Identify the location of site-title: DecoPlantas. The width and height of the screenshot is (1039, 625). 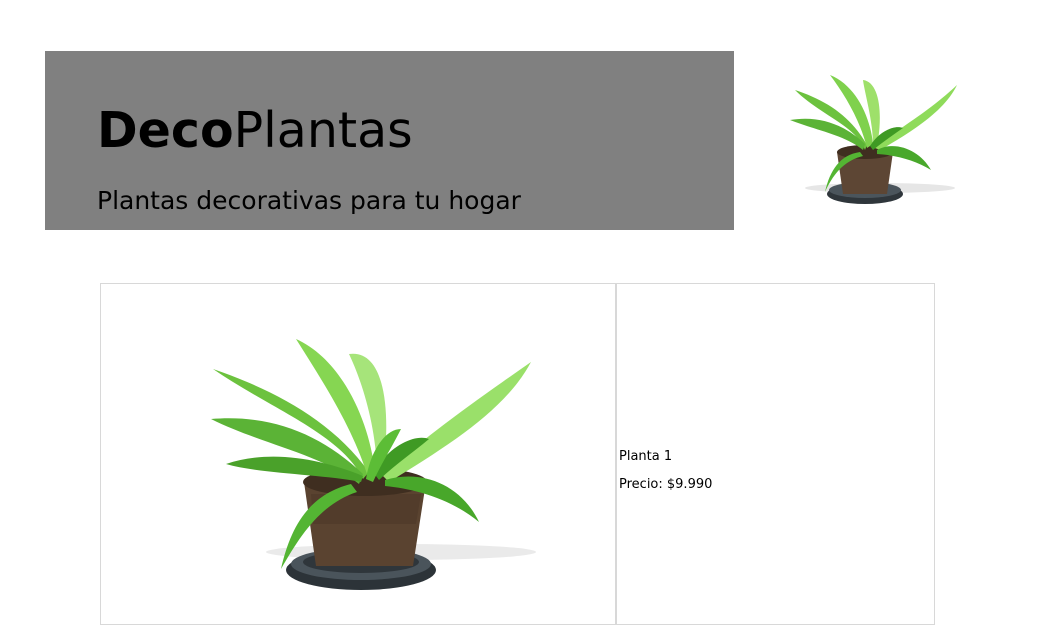
(255, 131).